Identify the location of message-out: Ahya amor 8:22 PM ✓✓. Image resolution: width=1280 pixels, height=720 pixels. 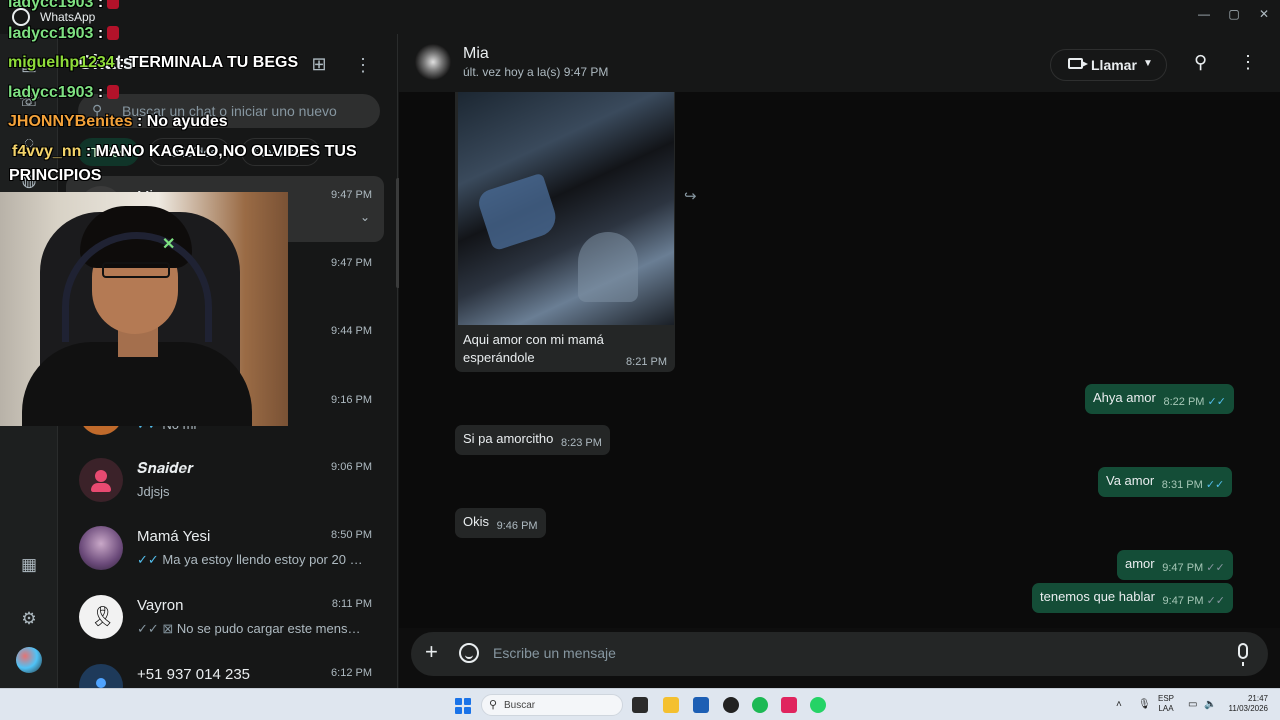
(1159, 399).